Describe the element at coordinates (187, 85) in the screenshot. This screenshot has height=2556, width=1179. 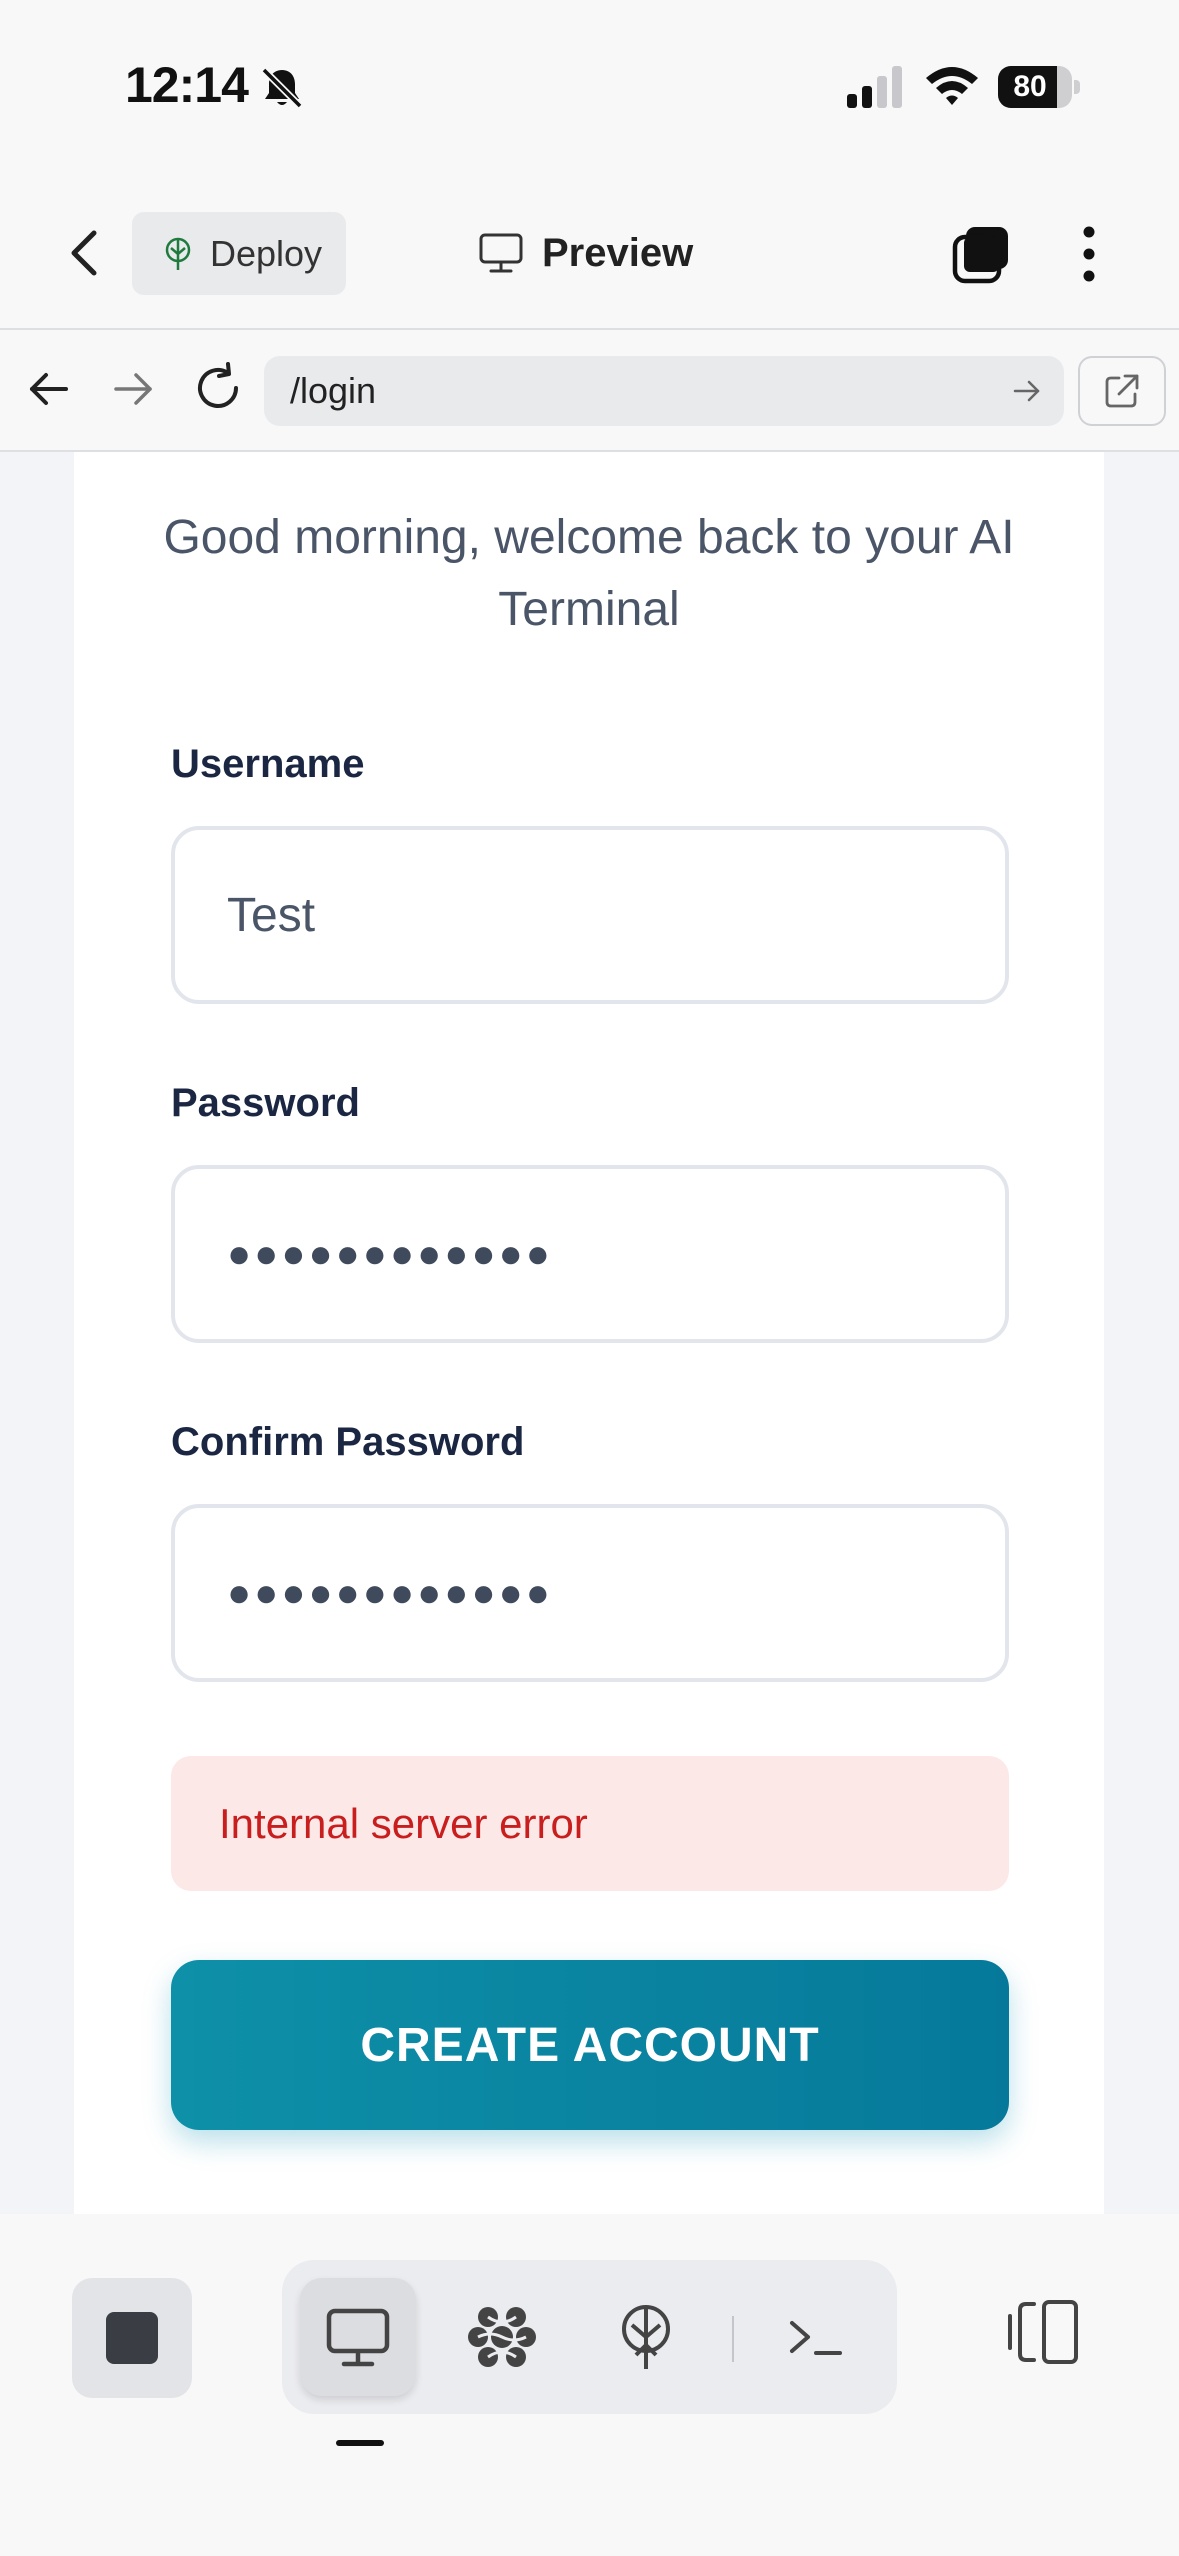
I see `status-time: 12:14` at that location.